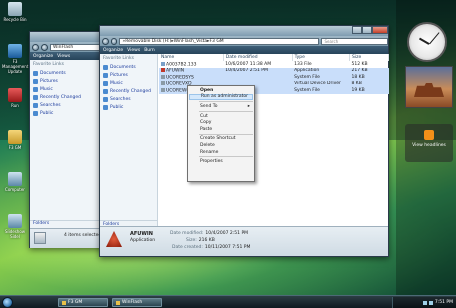 Image resolution: width=456 pixels, height=308 pixels. Describe the element at coordinates (369, 57) in the screenshot. I see `column-size: Size` at that location.